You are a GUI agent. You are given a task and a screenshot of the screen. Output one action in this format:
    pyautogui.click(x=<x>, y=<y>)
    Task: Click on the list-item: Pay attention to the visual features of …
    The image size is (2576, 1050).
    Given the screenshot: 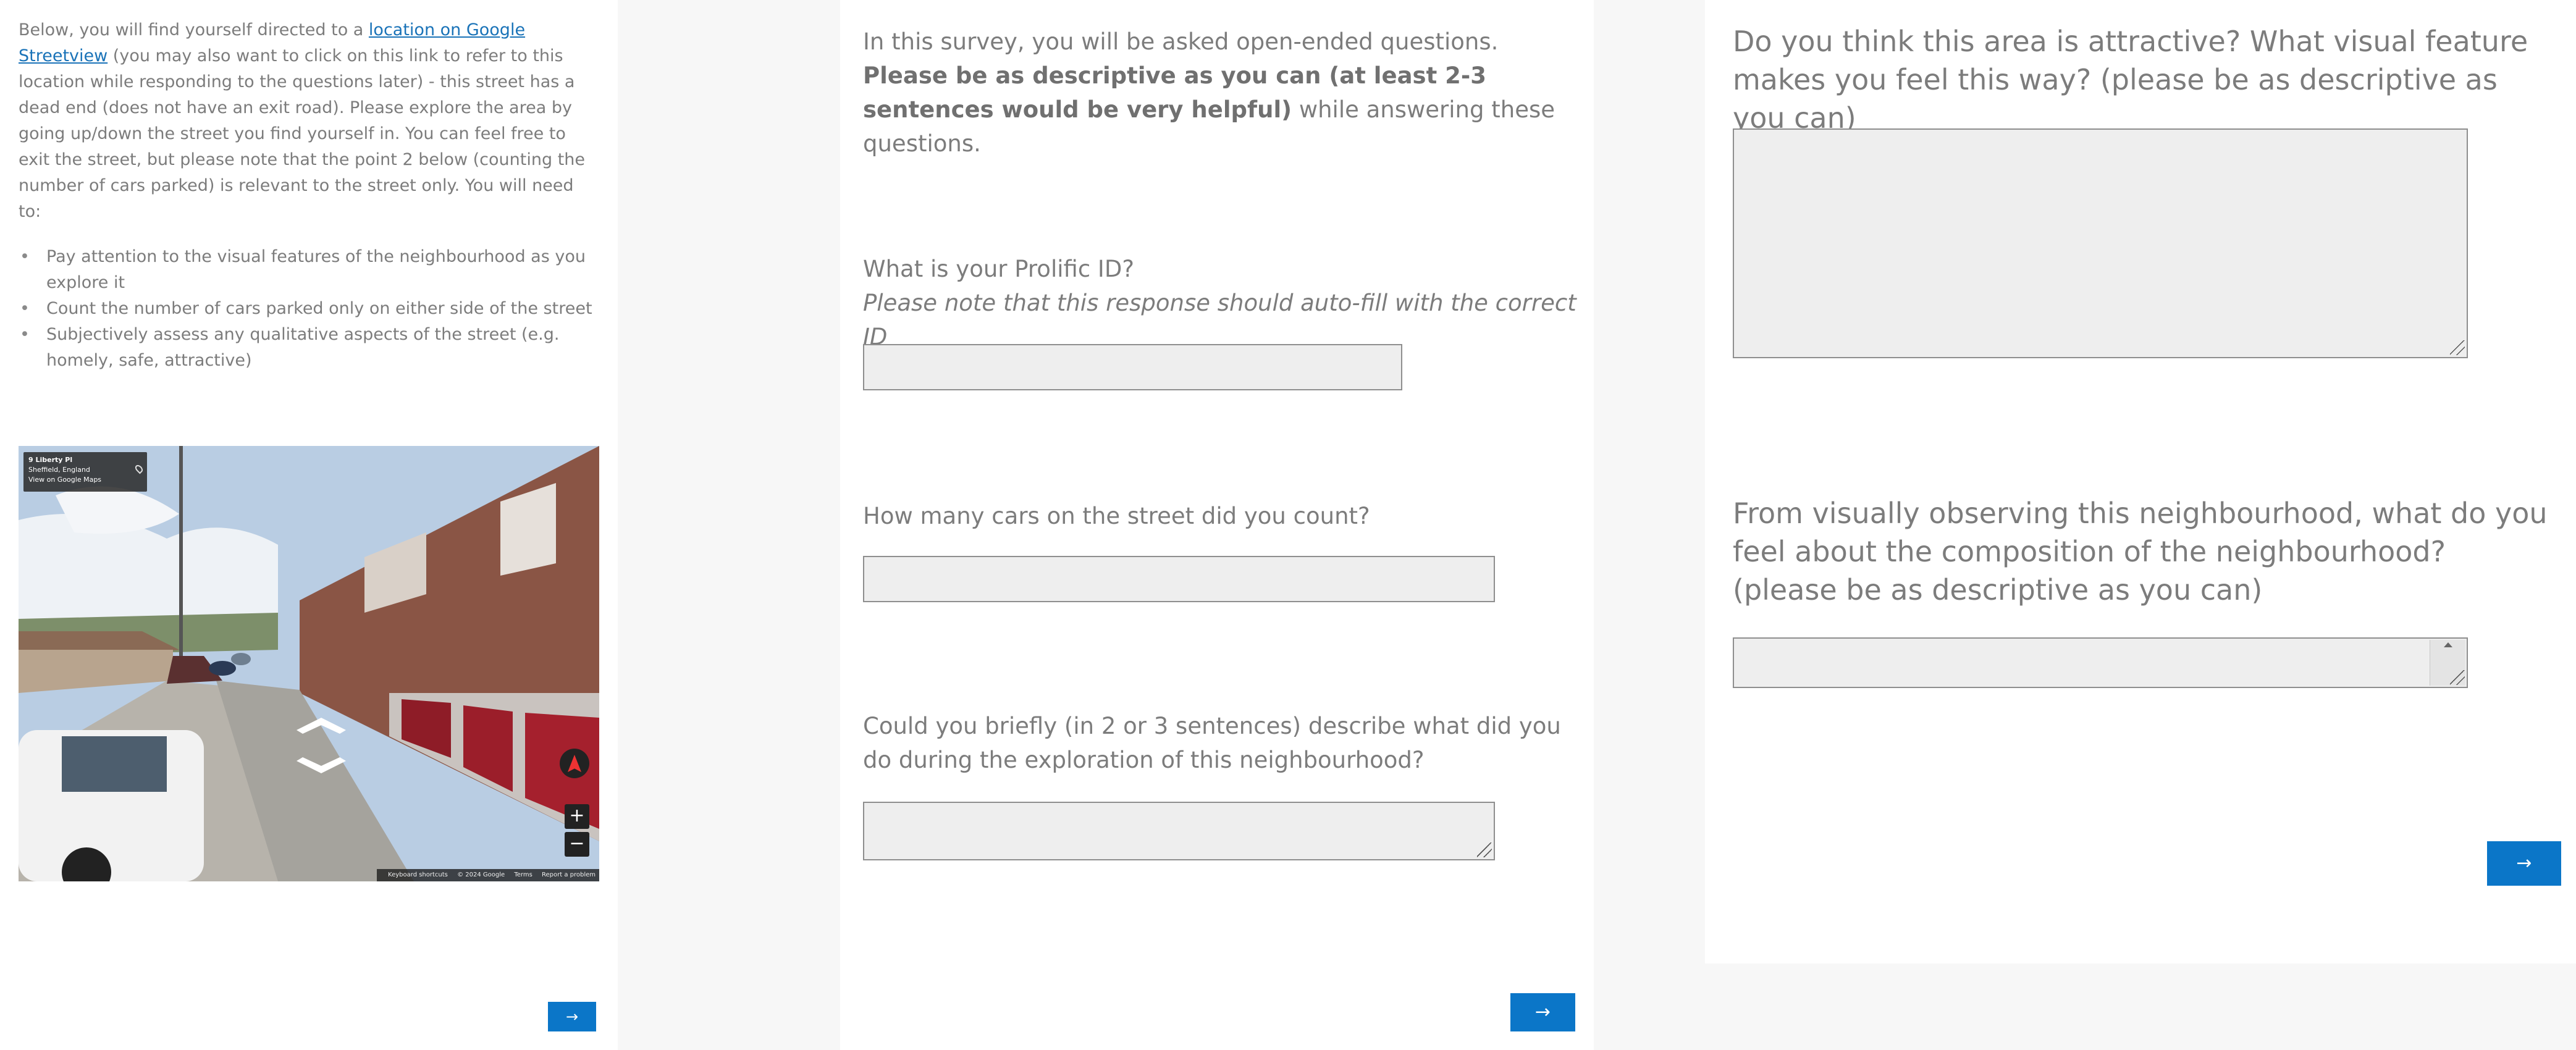 What is the action you would take?
    pyautogui.click(x=309, y=270)
    